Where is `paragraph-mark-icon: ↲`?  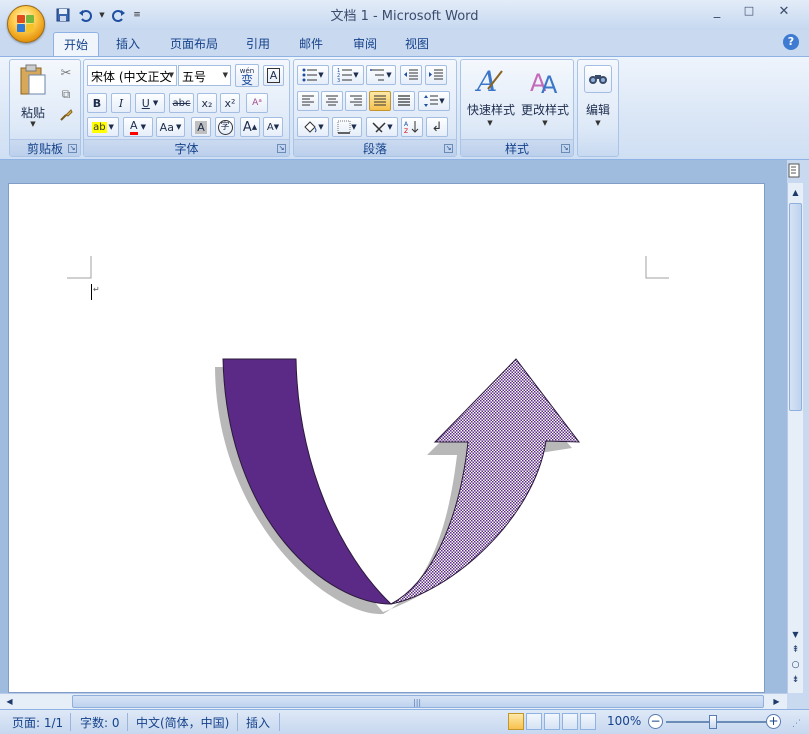
paragraph-mark-icon: ↲ is located at coordinates (437, 127).